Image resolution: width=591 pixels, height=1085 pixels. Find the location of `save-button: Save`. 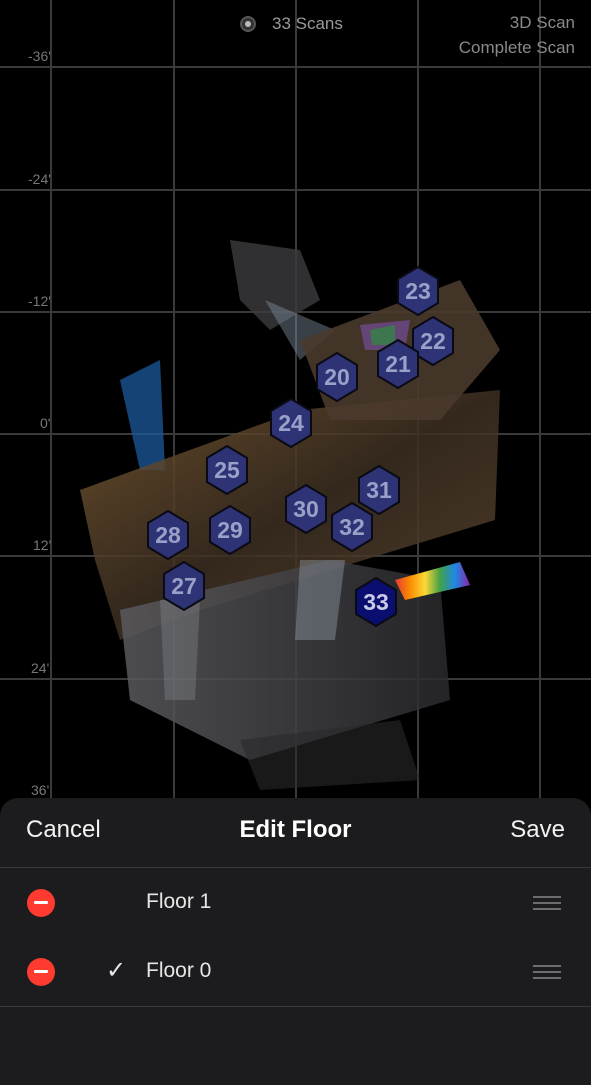

save-button: Save is located at coordinates (537, 830).